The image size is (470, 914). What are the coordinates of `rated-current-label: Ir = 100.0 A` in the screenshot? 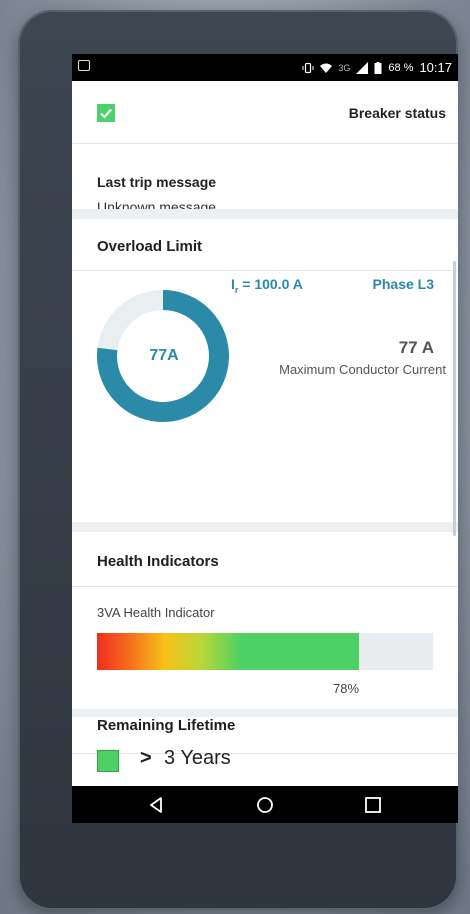 It's located at (267, 285).